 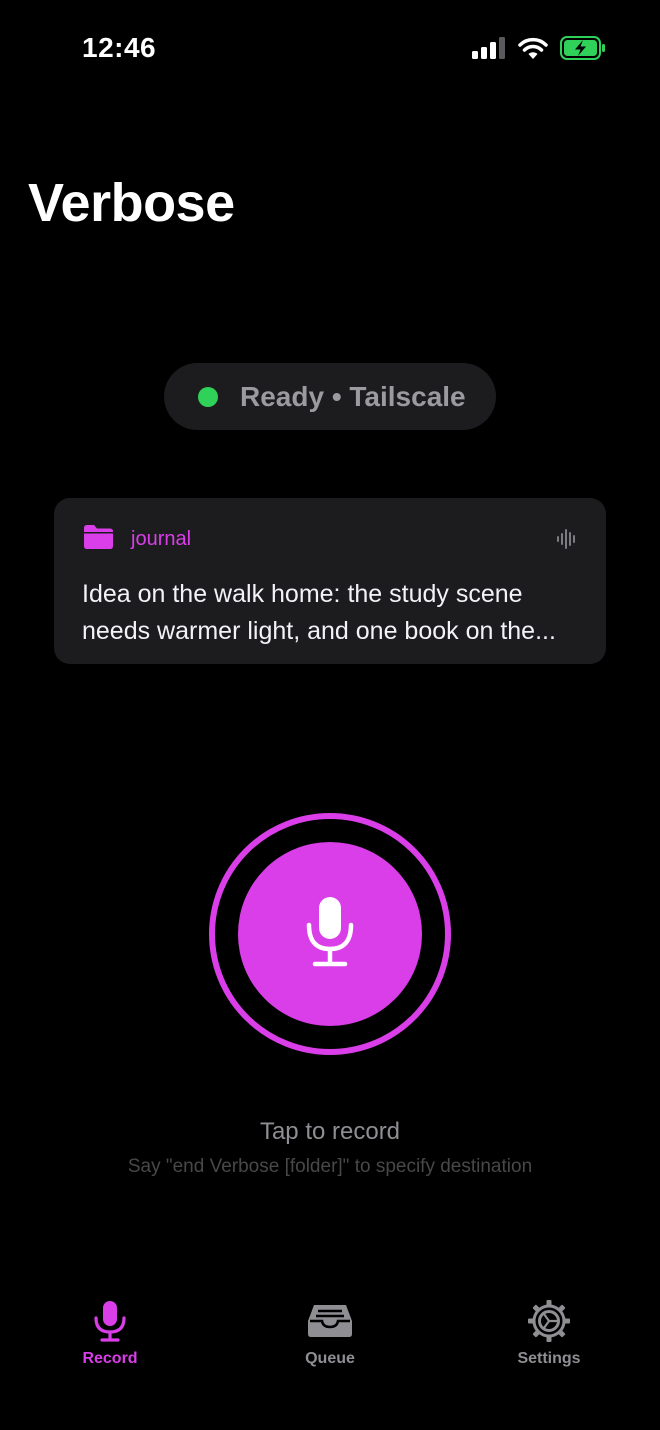 What do you see at coordinates (353, 396) in the screenshot?
I see `connection-status-text: Ready • Tailscale` at bounding box center [353, 396].